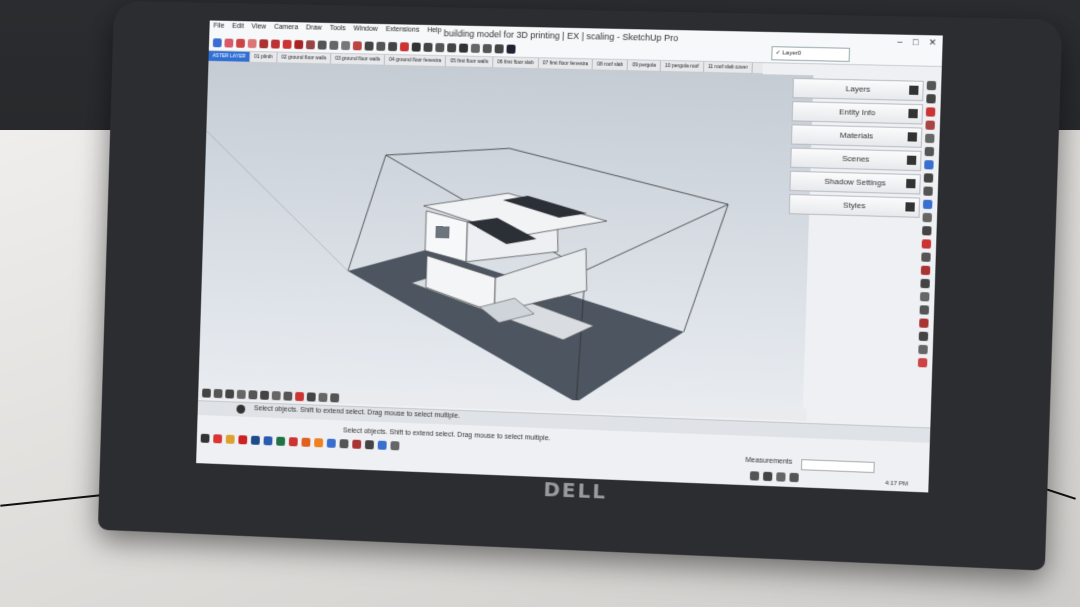 Image resolution: width=1080 pixels, height=607 pixels. Describe the element at coordinates (416, 47) in the screenshot. I see `section-tool-icon` at that location.